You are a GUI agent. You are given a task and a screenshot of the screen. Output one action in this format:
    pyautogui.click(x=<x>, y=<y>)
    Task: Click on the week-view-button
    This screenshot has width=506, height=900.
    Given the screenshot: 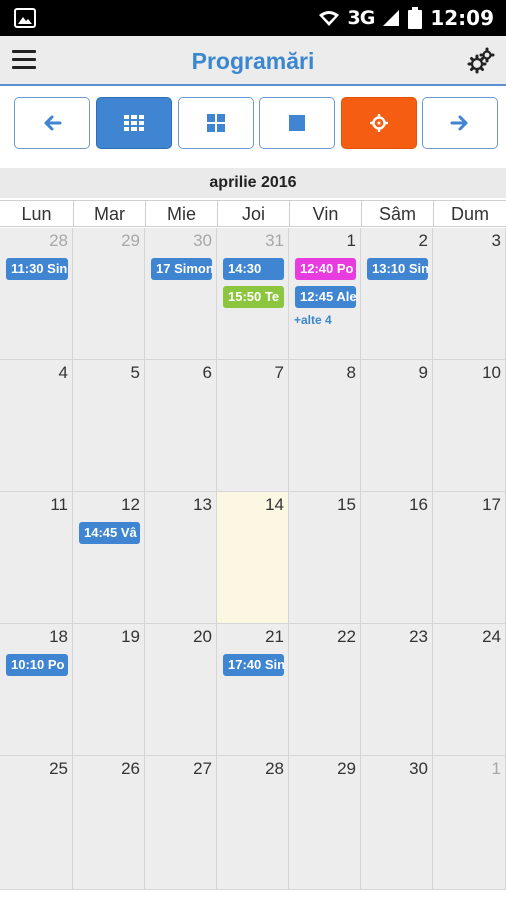 What is the action you would take?
    pyautogui.click(x=216, y=123)
    